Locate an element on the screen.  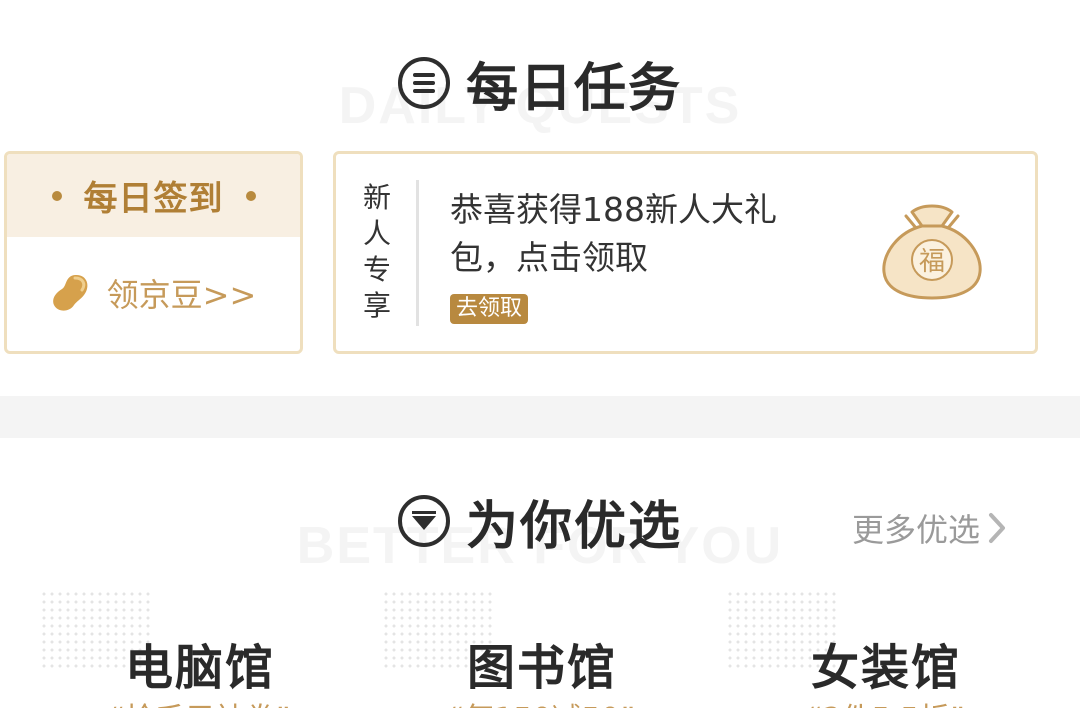
newbie-tag: 新人专享 is located at coordinates (376, 251).